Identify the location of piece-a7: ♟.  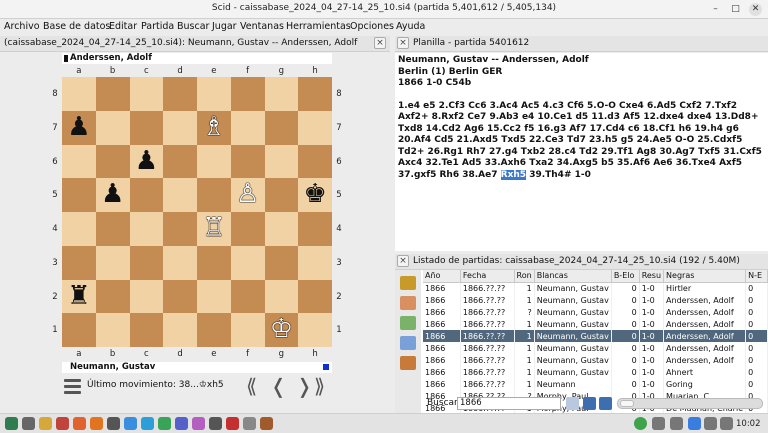
(79, 128).